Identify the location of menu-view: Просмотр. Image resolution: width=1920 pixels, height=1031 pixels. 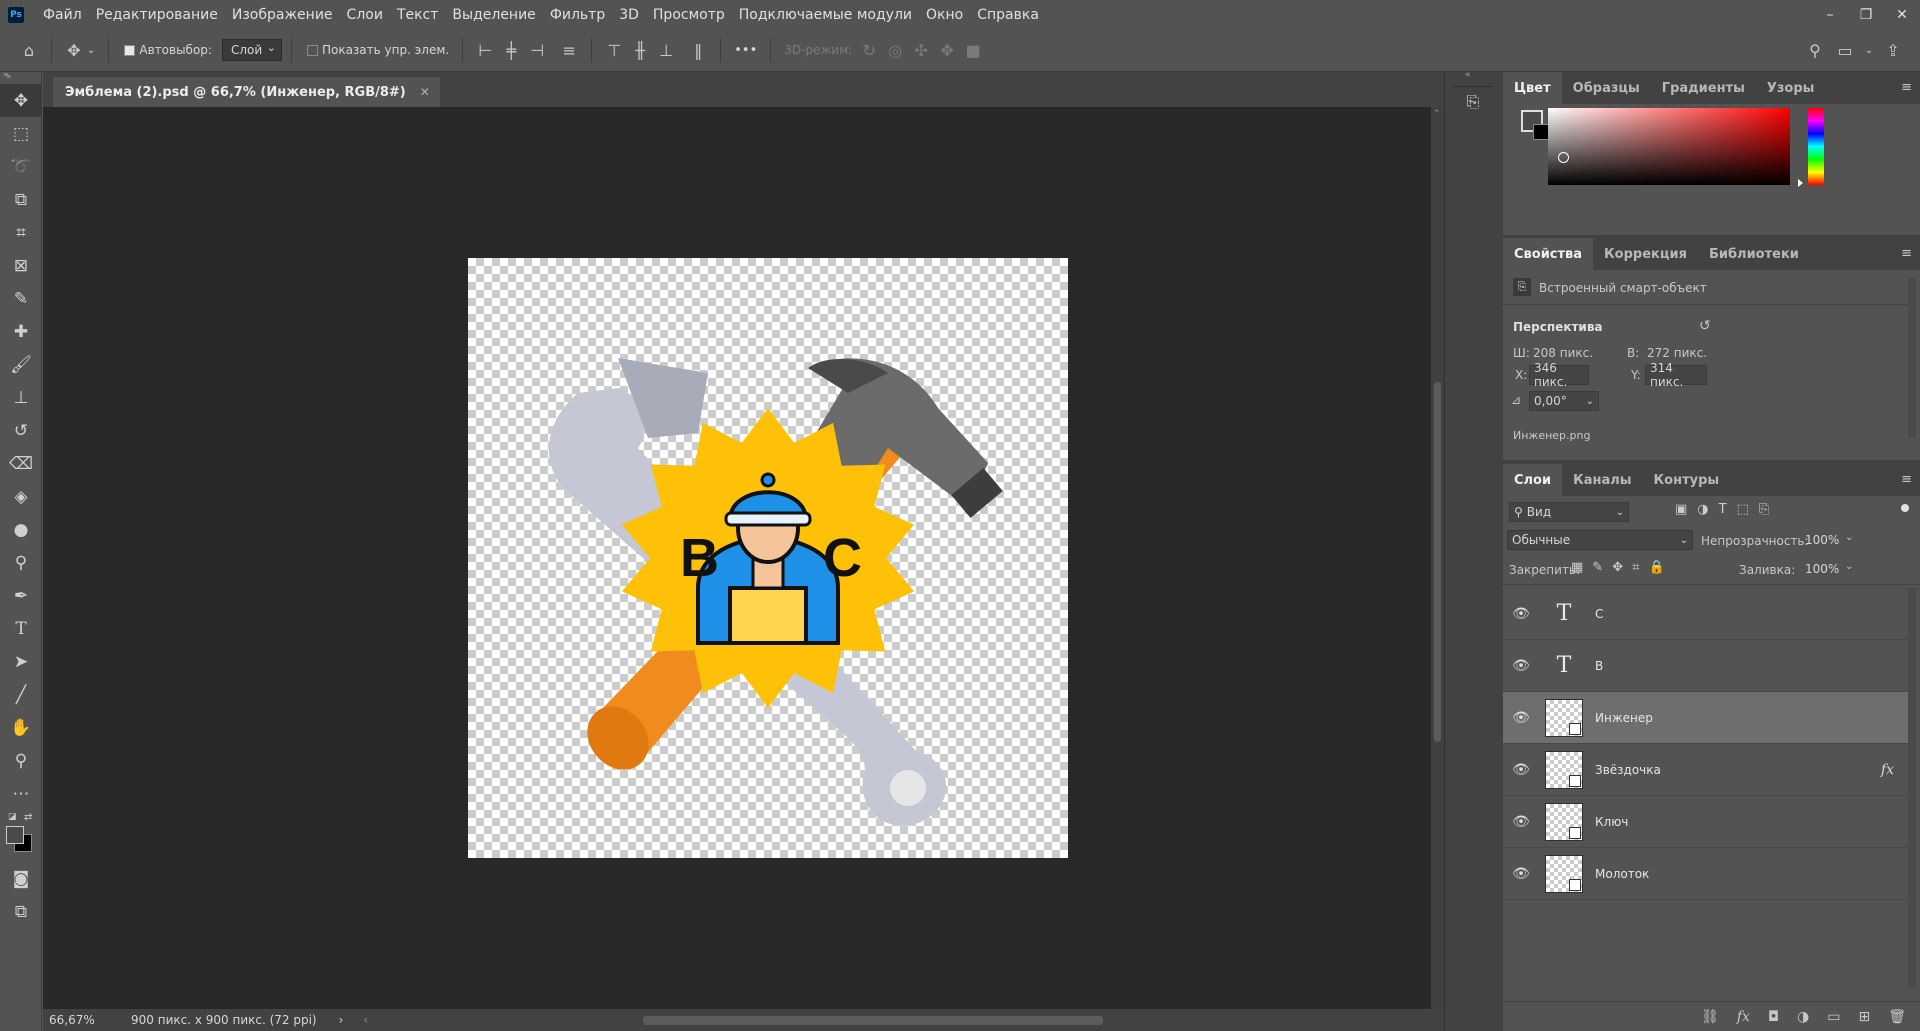
(689, 15).